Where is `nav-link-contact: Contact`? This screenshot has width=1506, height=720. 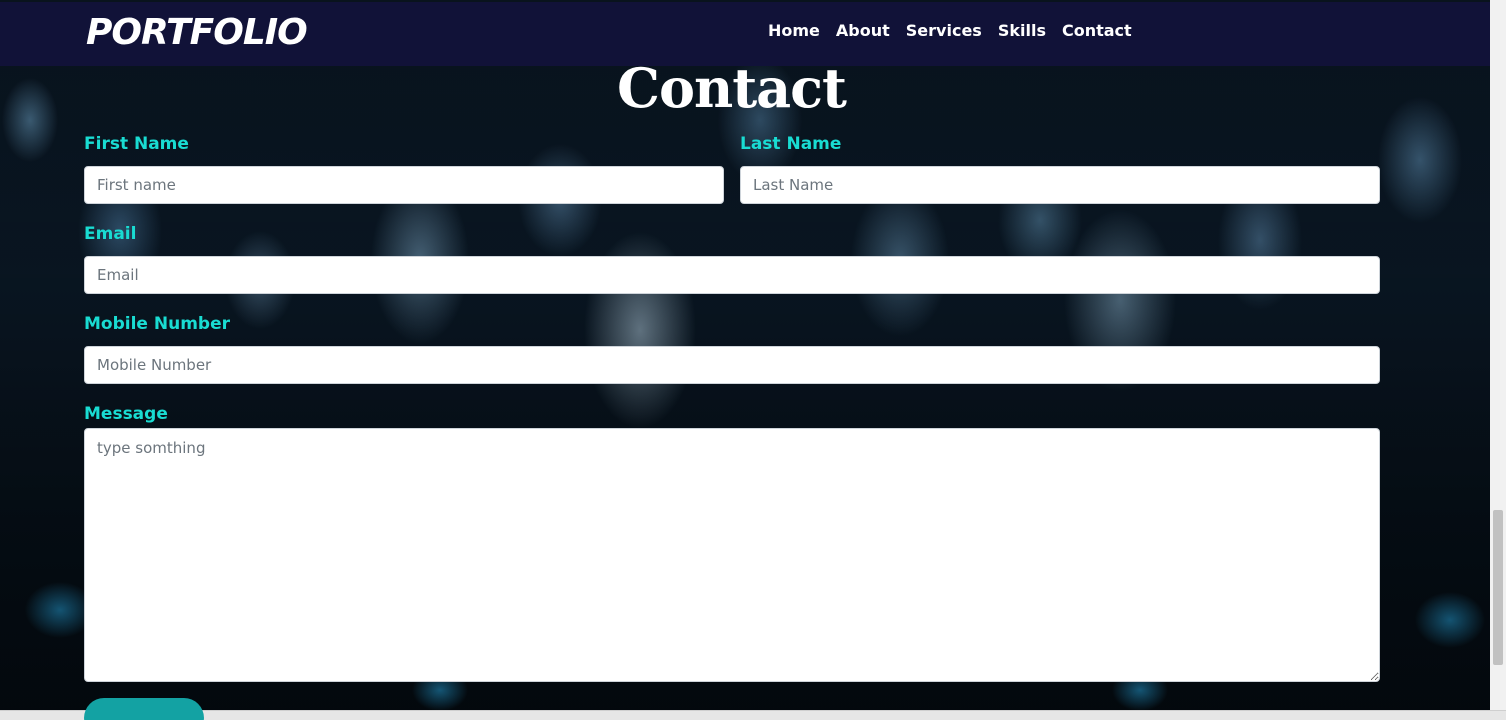
nav-link-contact: Contact is located at coordinates (1097, 30).